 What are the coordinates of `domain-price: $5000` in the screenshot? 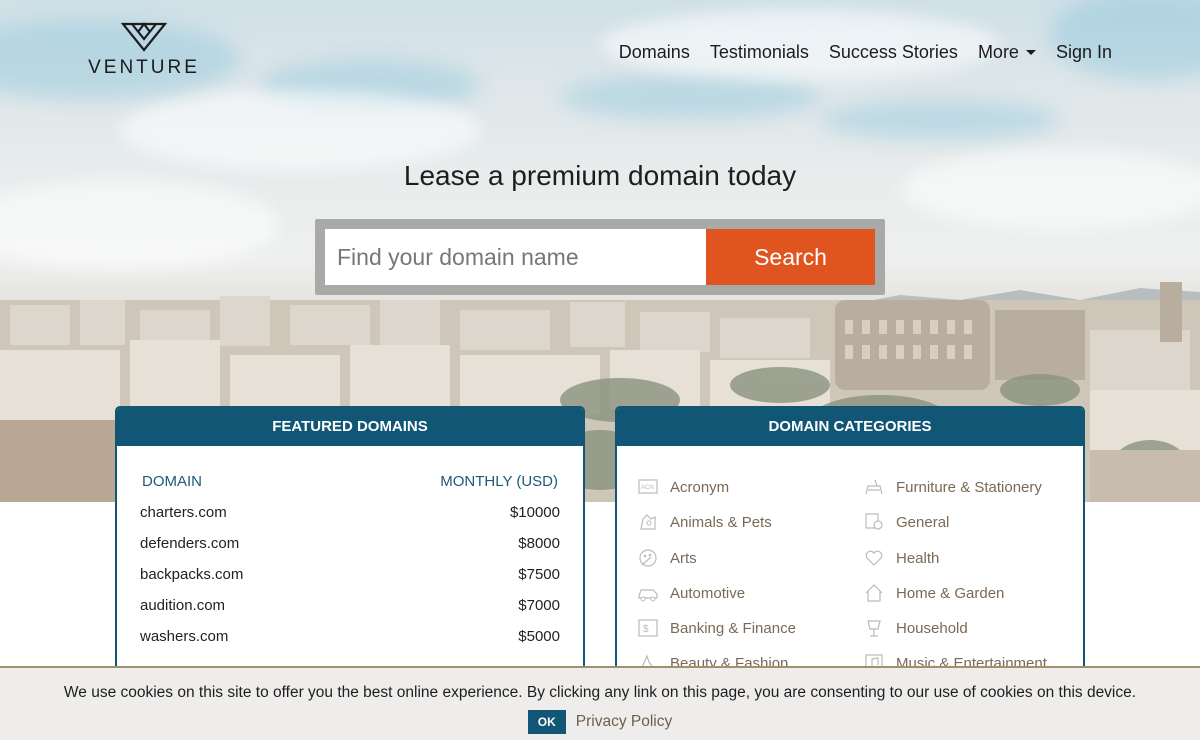 It's located at (539, 636).